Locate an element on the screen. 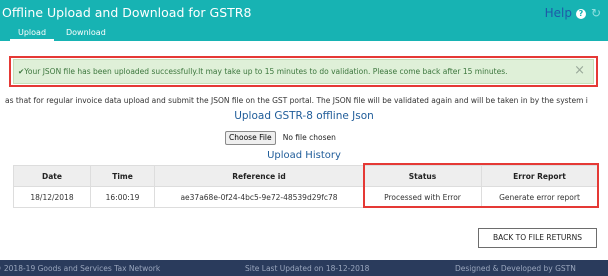 Image resolution: width=608 pixels, height=276 pixels. status-highlight-box is located at coordinates (481, 185).